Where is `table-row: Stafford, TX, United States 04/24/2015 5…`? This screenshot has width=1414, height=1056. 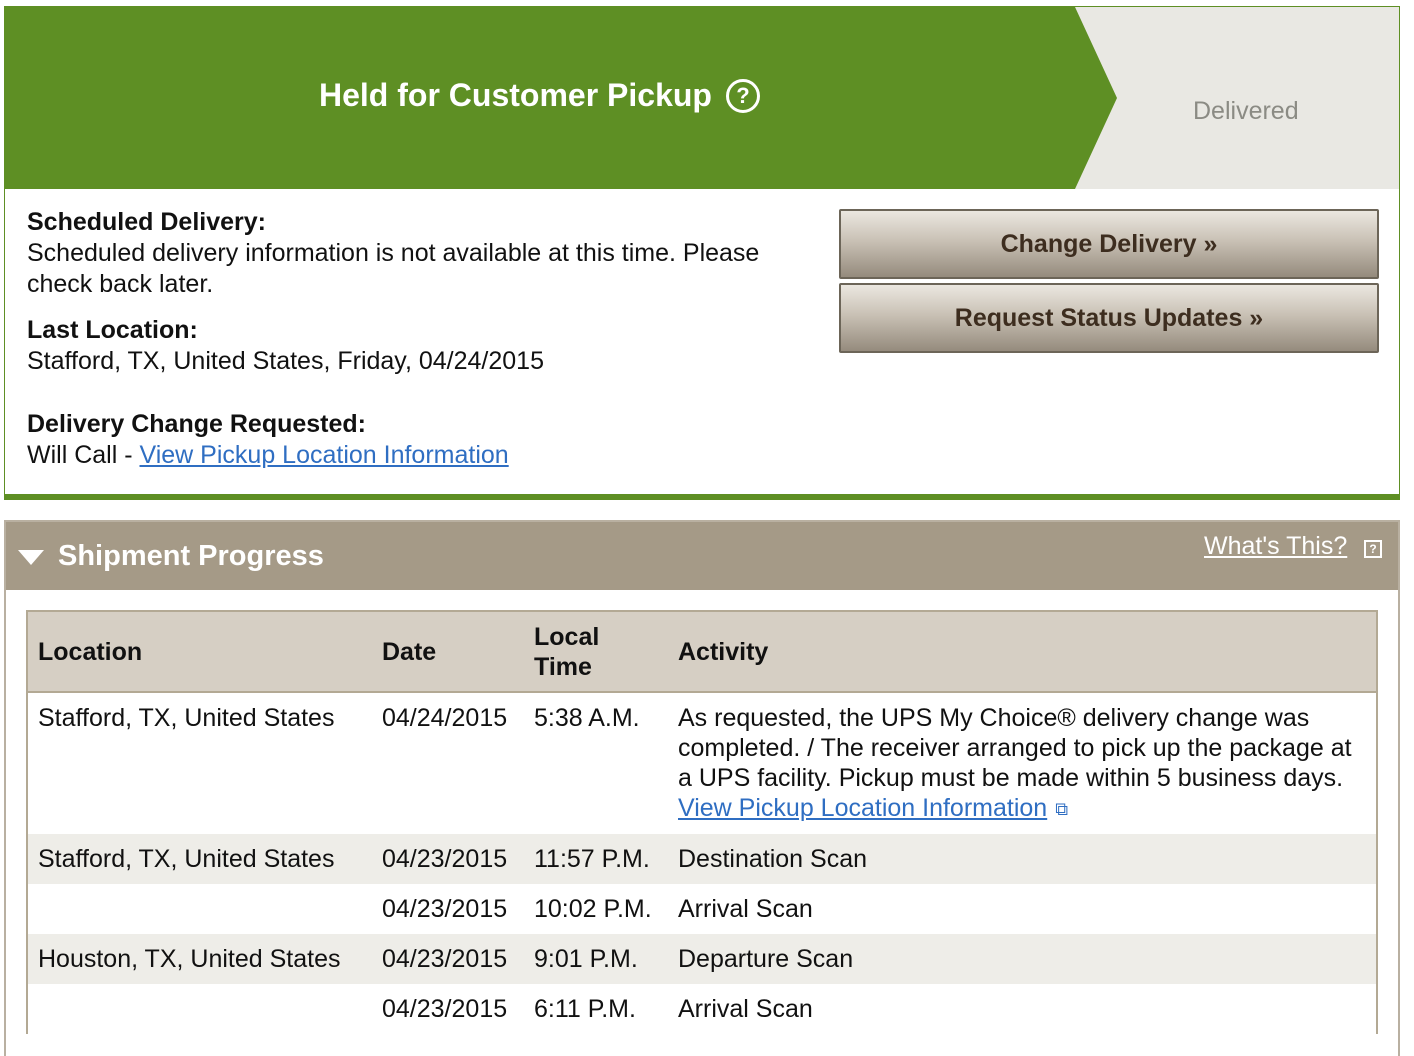 table-row: Stafford, TX, United States 04/24/2015 5… is located at coordinates (702, 763).